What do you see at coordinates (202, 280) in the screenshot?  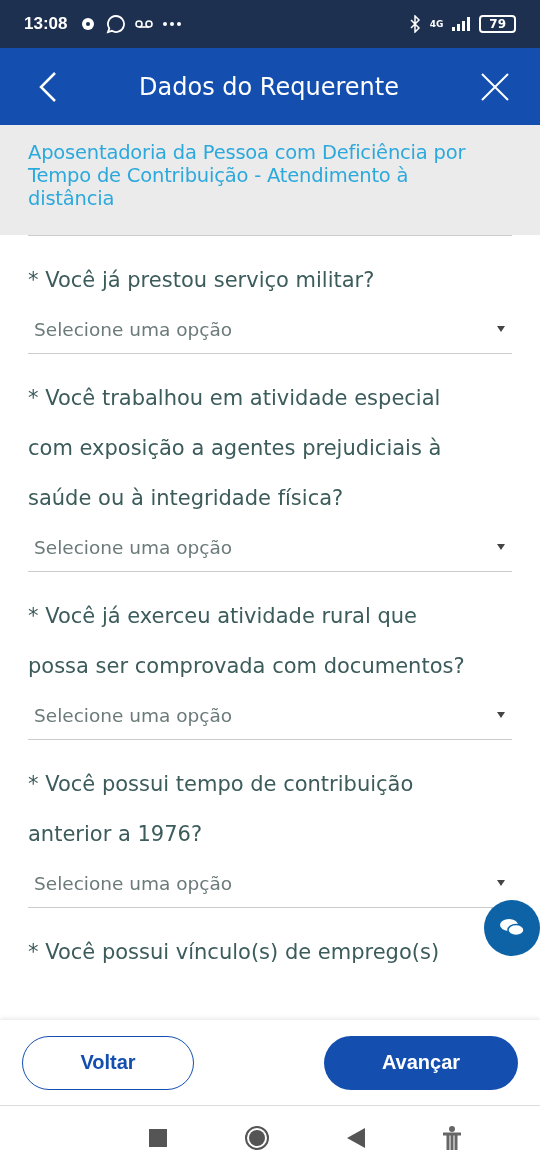 I see `question-label: * Você já prestou serviço militar?` at bounding box center [202, 280].